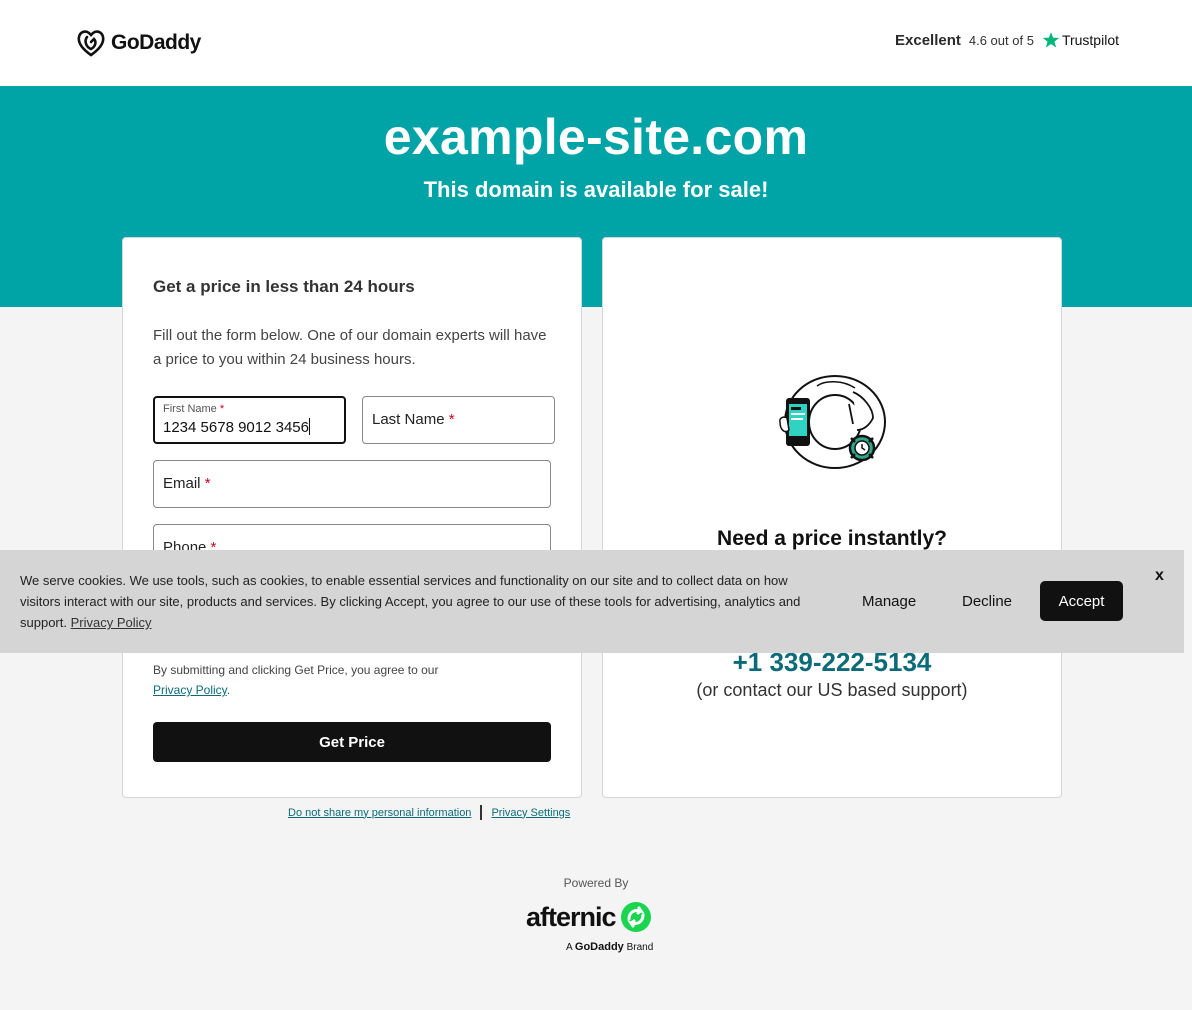  I want to click on text-caret, so click(309, 426).